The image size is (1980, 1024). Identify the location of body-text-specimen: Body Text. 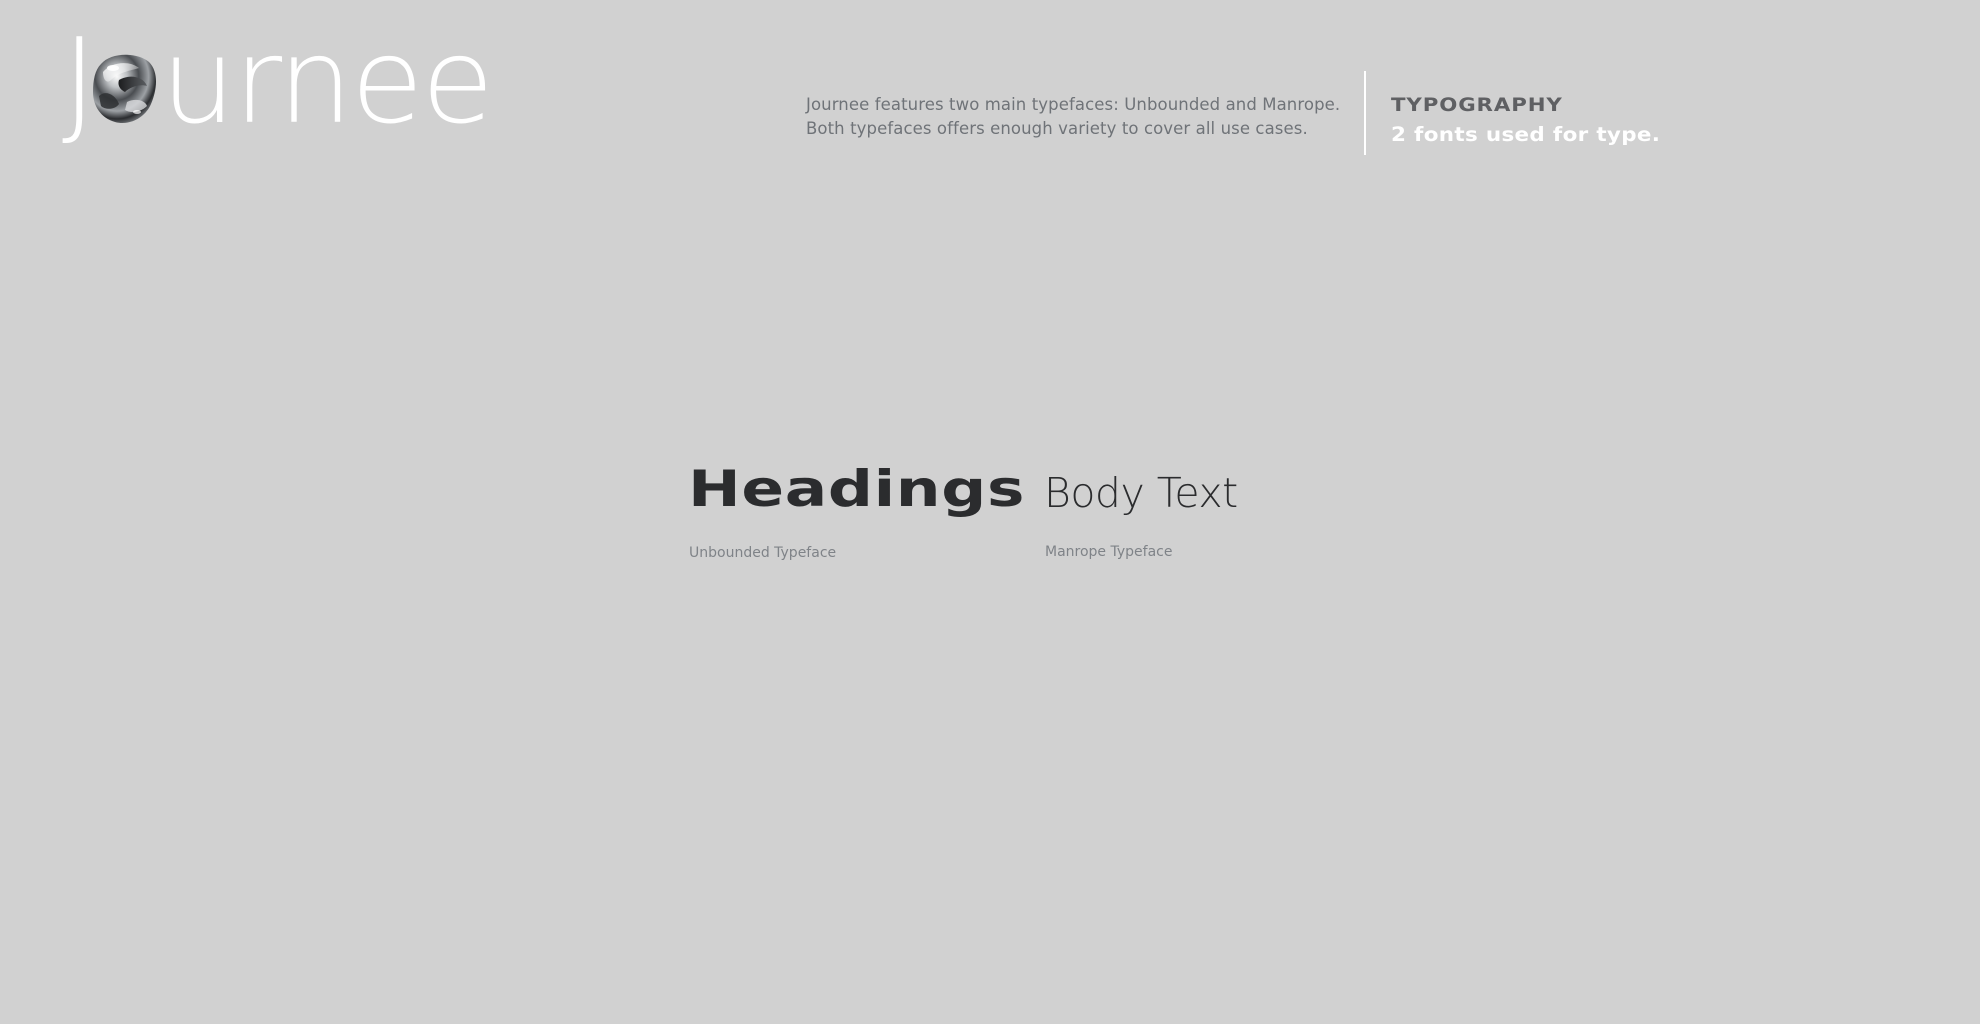
(1141, 493).